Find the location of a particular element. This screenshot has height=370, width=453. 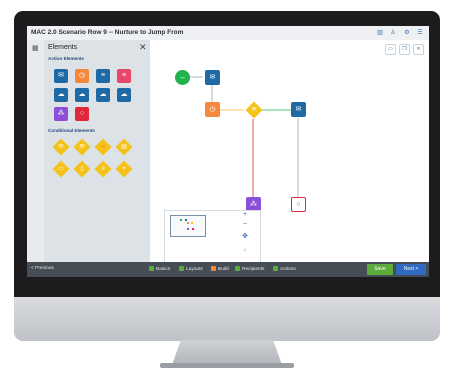

monitor-stand-base is located at coordinates (227, 365).